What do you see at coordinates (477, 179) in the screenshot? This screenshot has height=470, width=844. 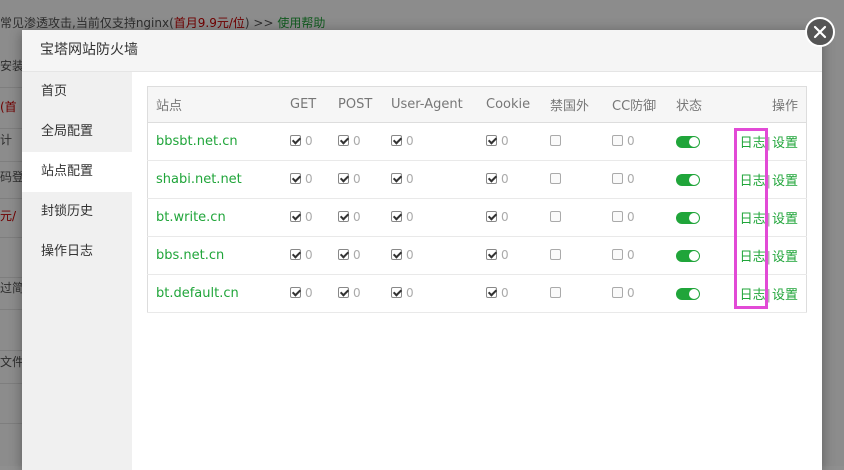 I see `table-row: shabi.net.net 0 0 0 0 0 日志|设置` at bounding box center [477, 179].